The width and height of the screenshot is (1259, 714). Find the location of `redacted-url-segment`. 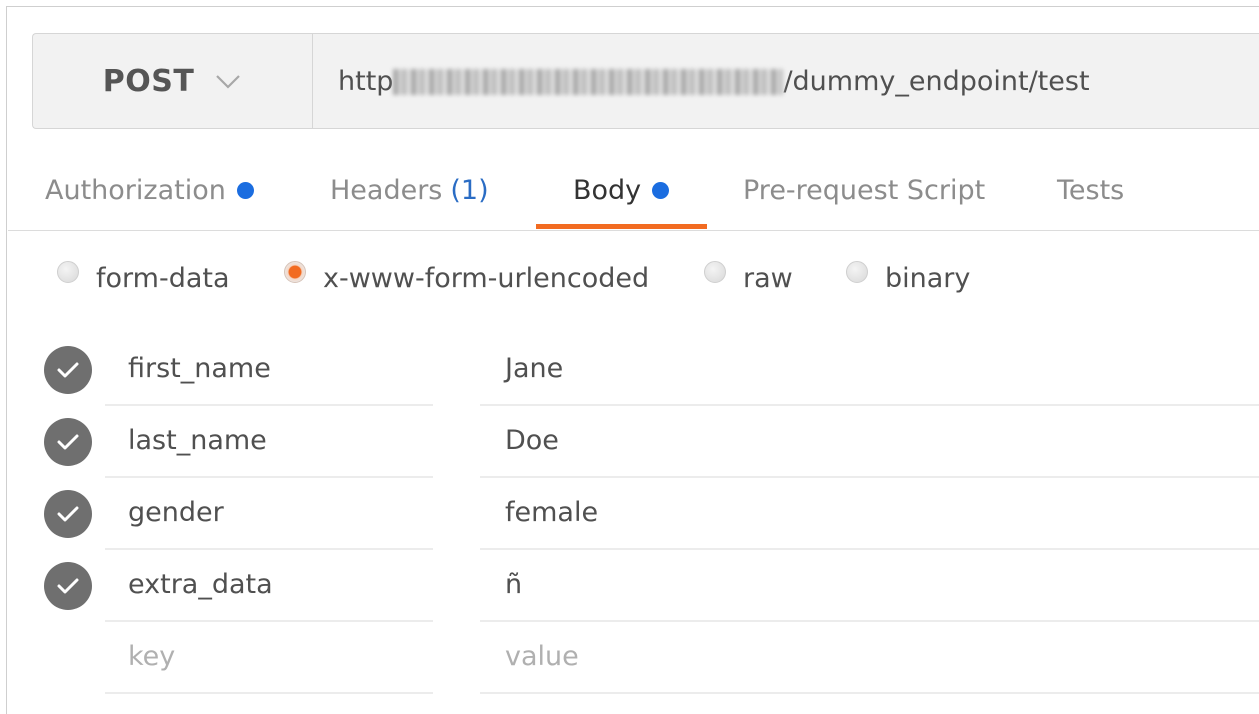

redacted-url-segment is located at coordinates (588, 82).